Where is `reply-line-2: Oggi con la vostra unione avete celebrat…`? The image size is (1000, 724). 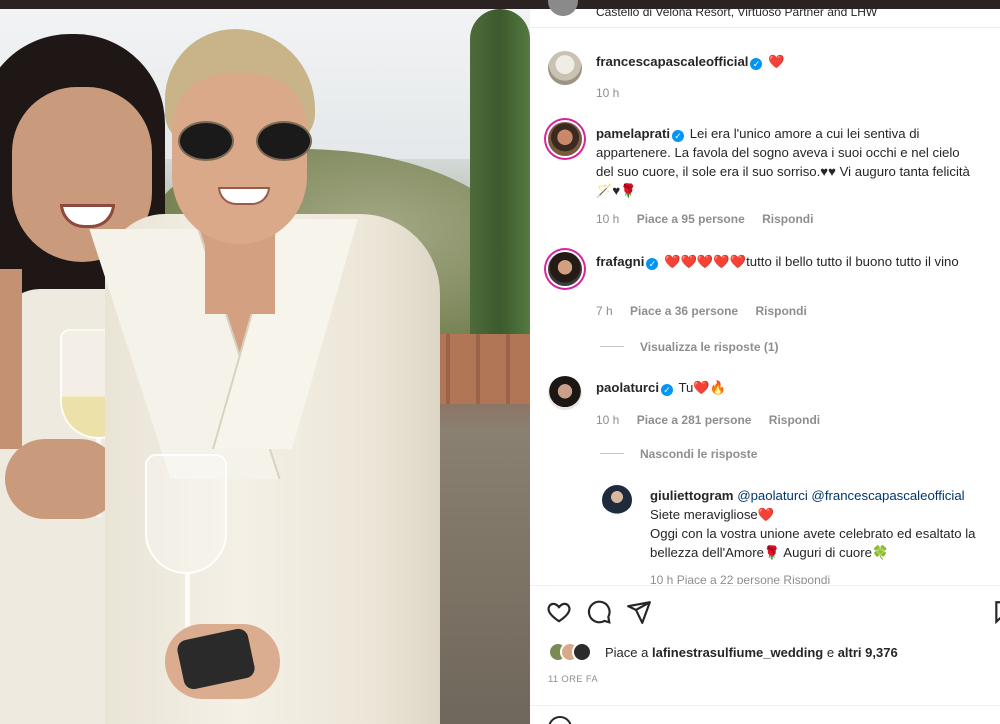 reply-line-2: Oggi con la vostra unione avete celebrat… is located at coordinates (813, 543).